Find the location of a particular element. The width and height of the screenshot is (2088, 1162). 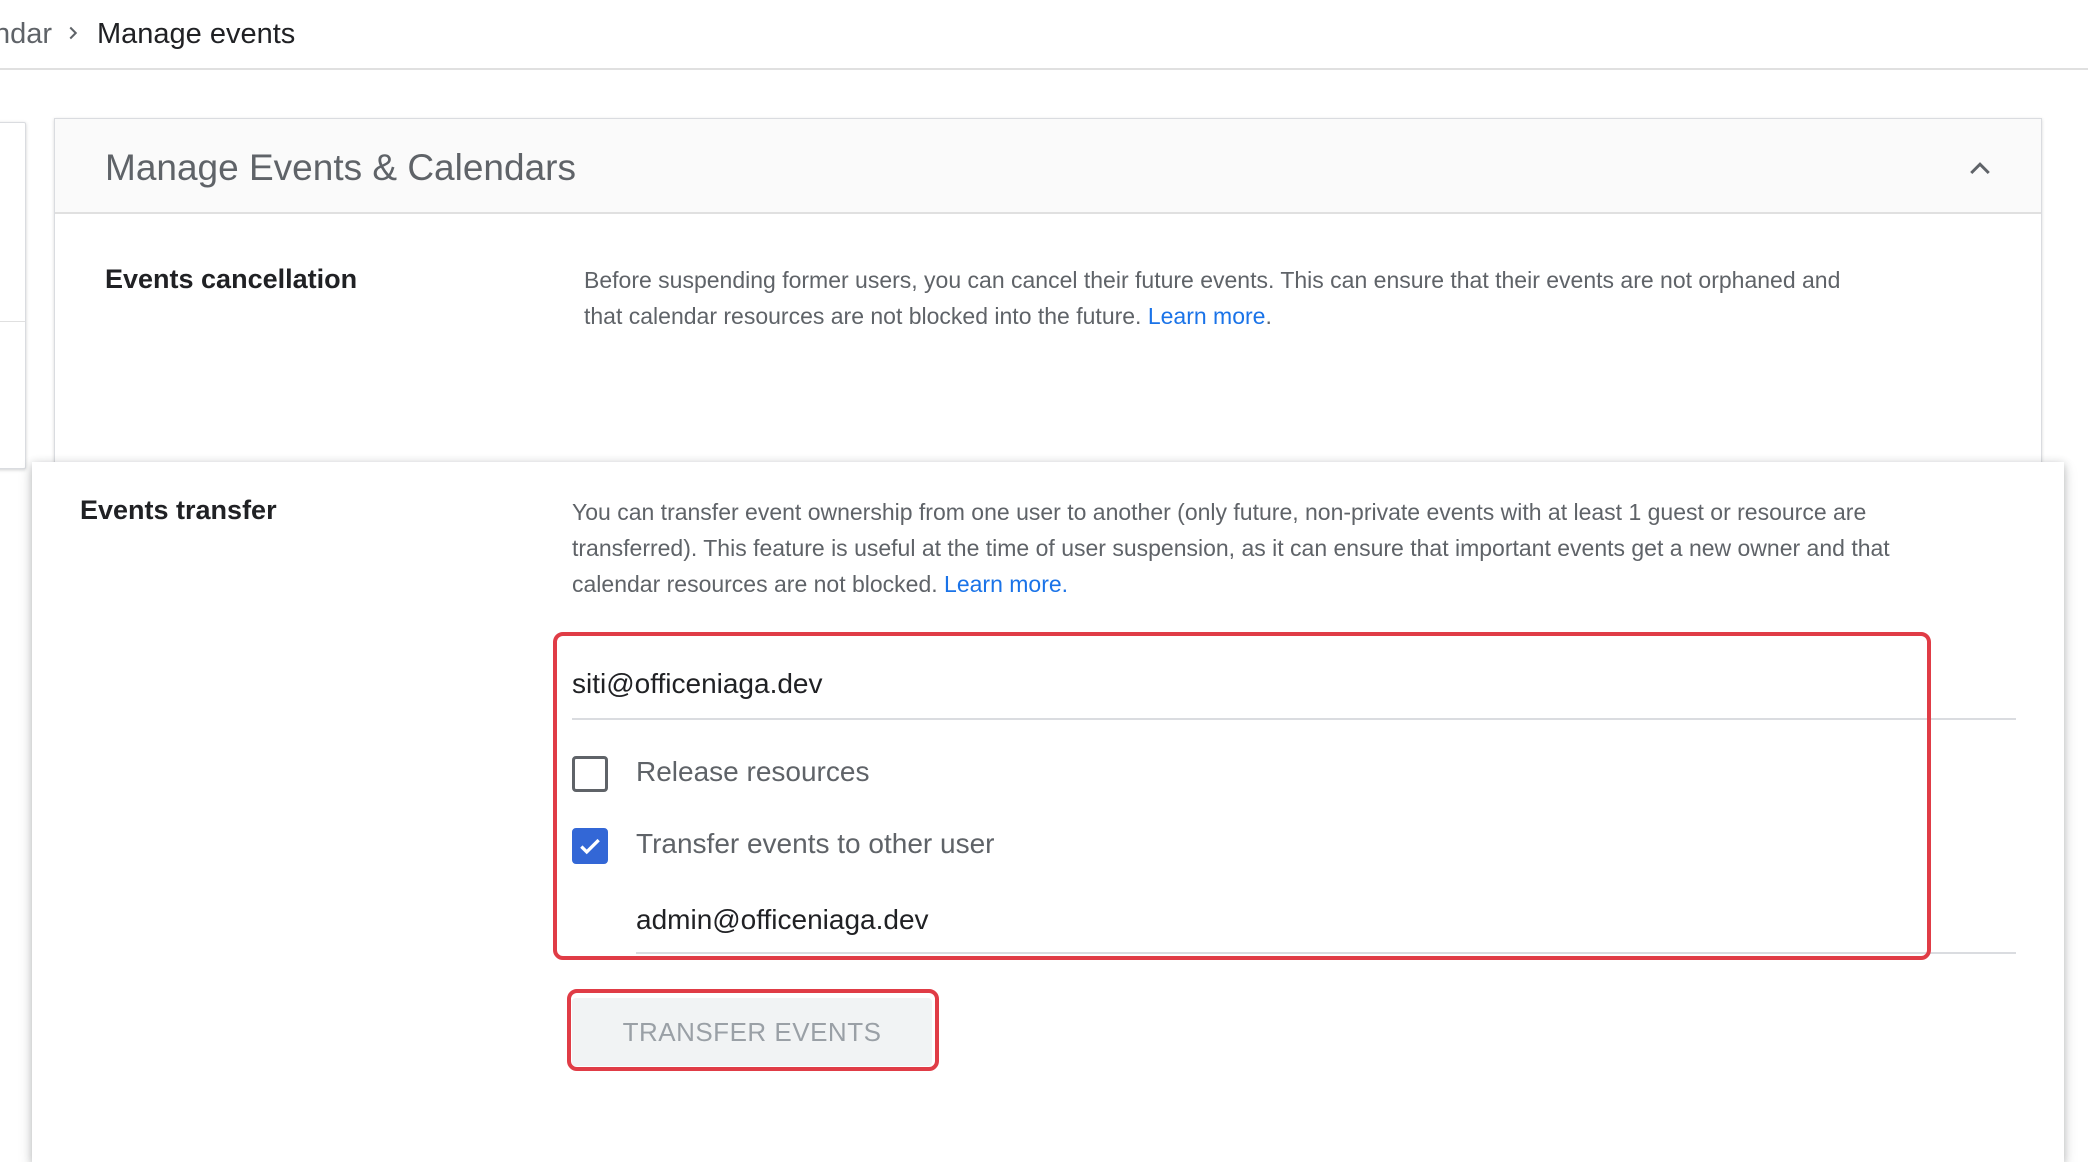

breadcrumb-previous: ndar is located at coordinates (26, 34).